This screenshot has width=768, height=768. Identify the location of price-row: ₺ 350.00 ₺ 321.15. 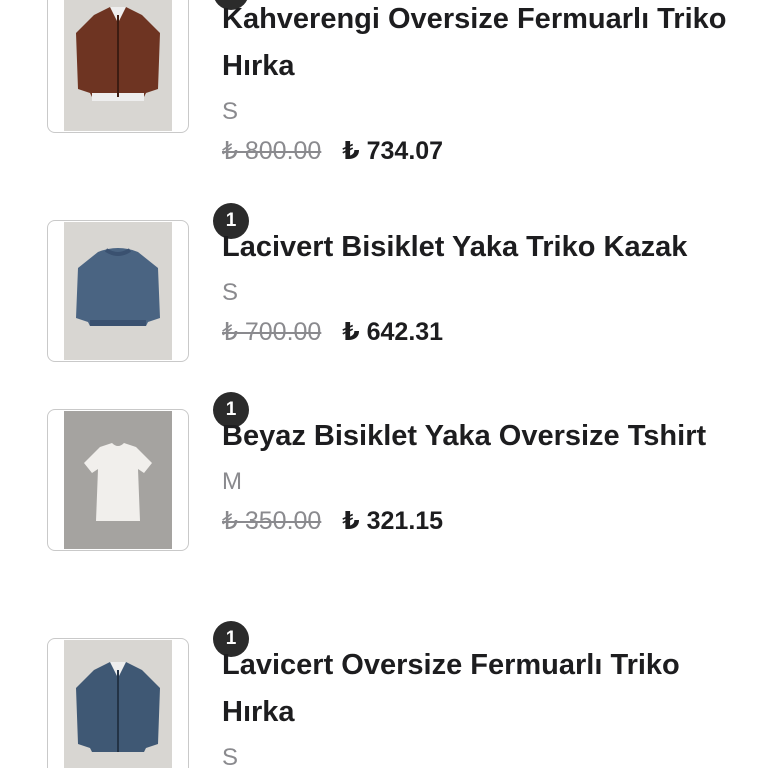
(482, 521).